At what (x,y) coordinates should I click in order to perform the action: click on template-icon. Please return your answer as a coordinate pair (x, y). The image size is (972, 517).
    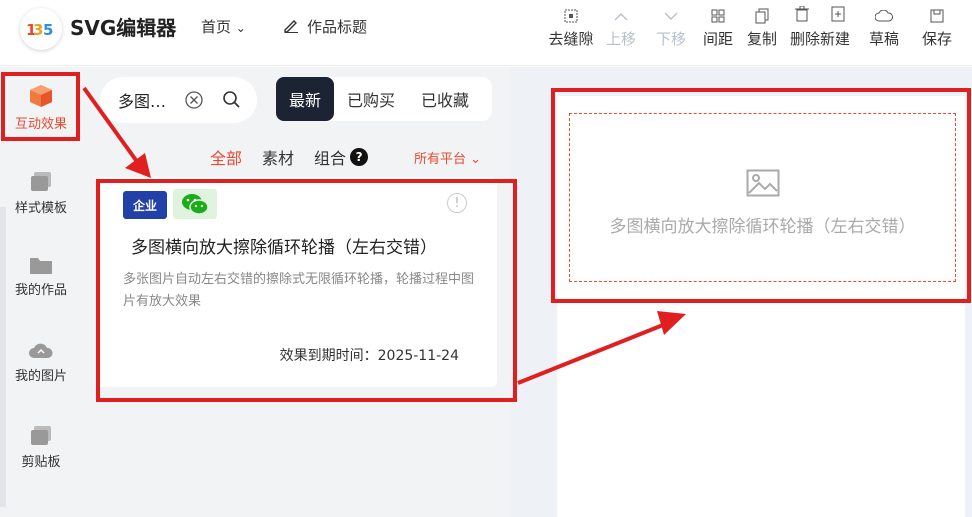
    Looking at the image, I should click on (41, 184).